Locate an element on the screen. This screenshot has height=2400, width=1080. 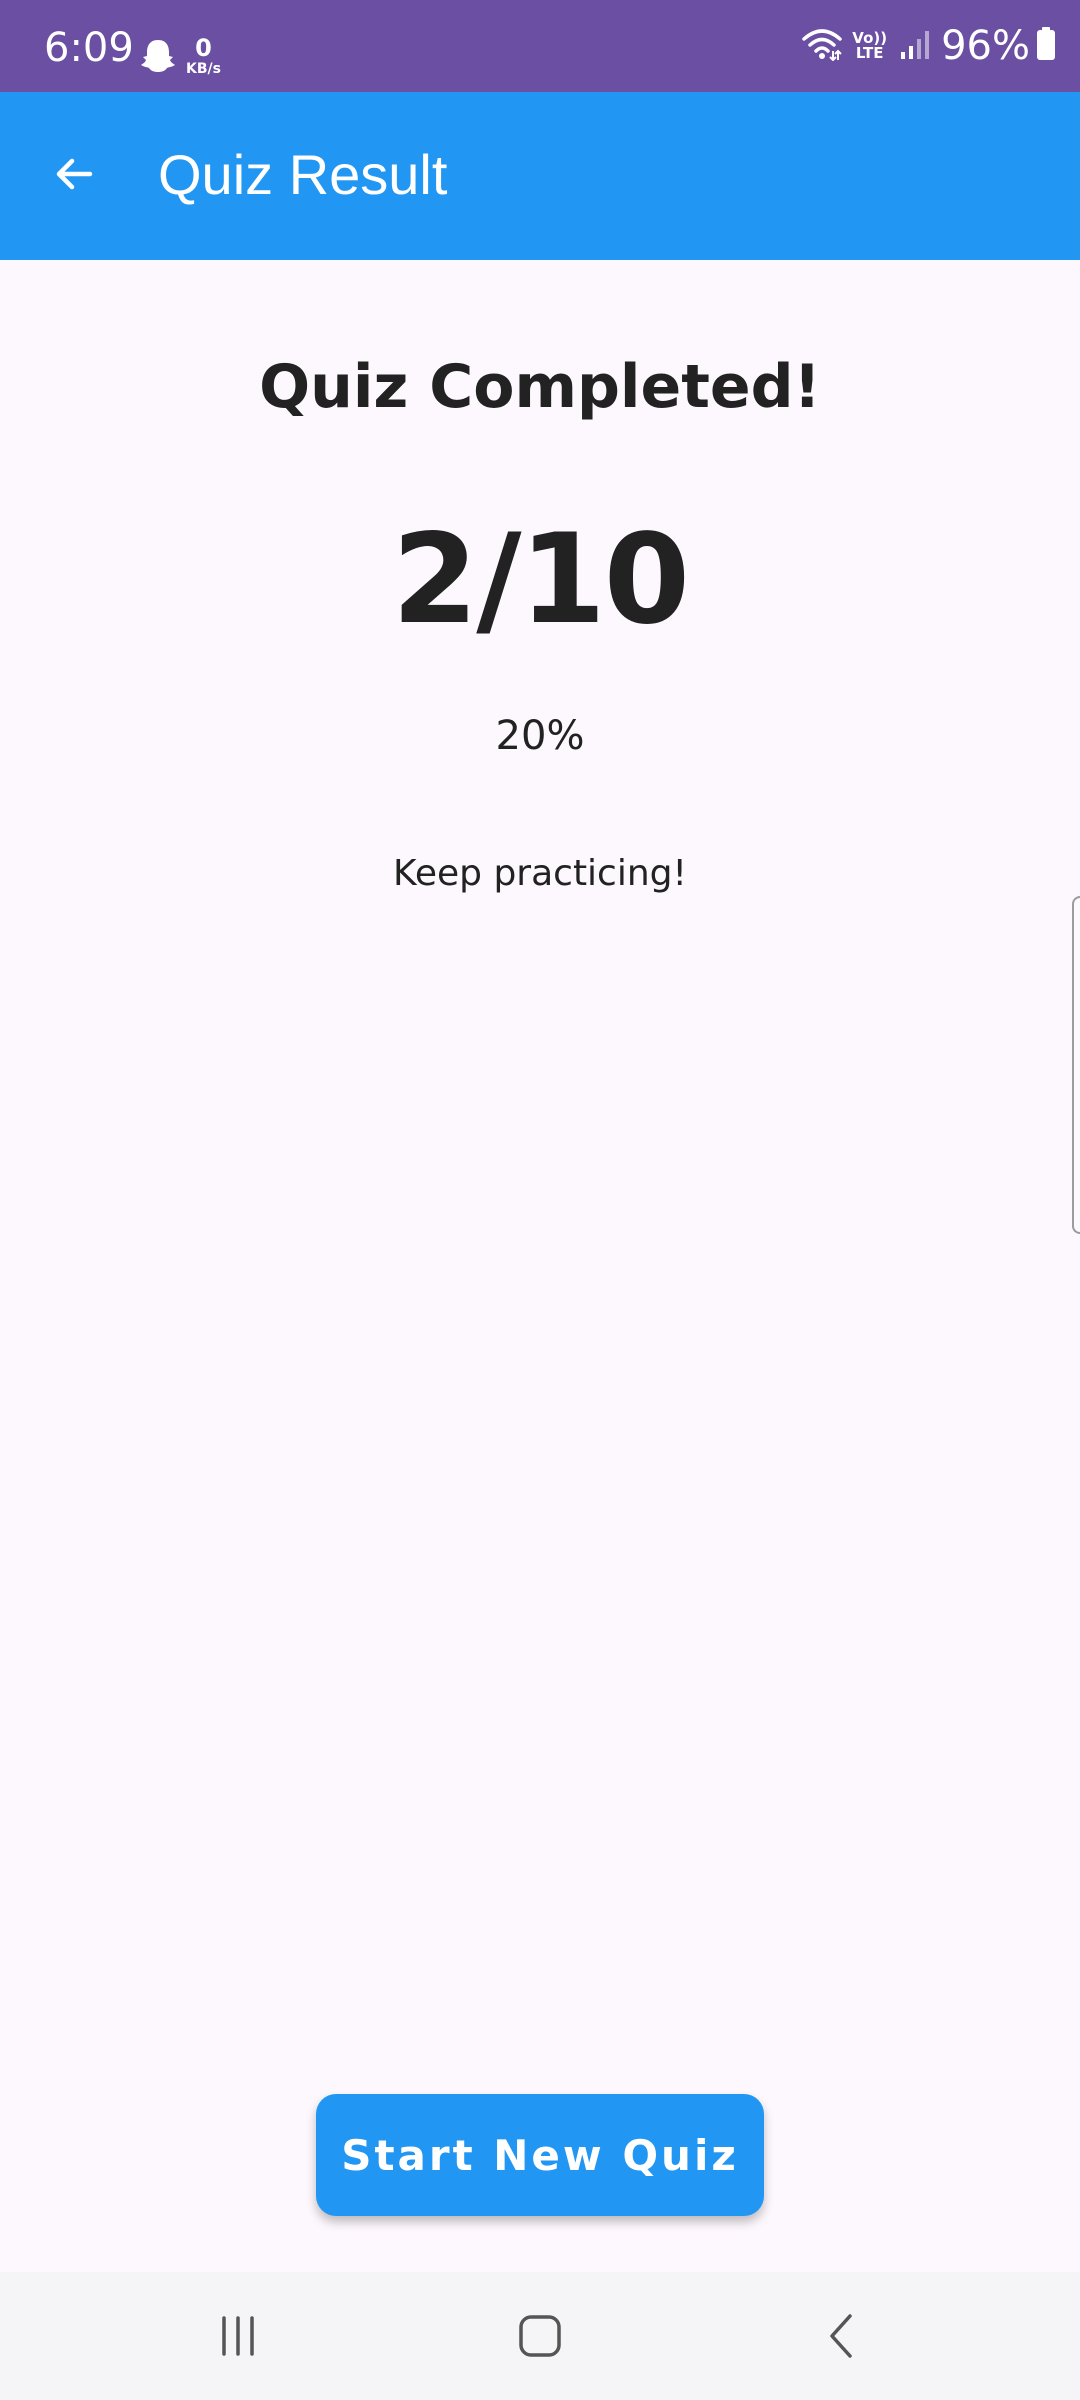
volte-indicator: Vo)) LTE is located at coordinates (869, 46).